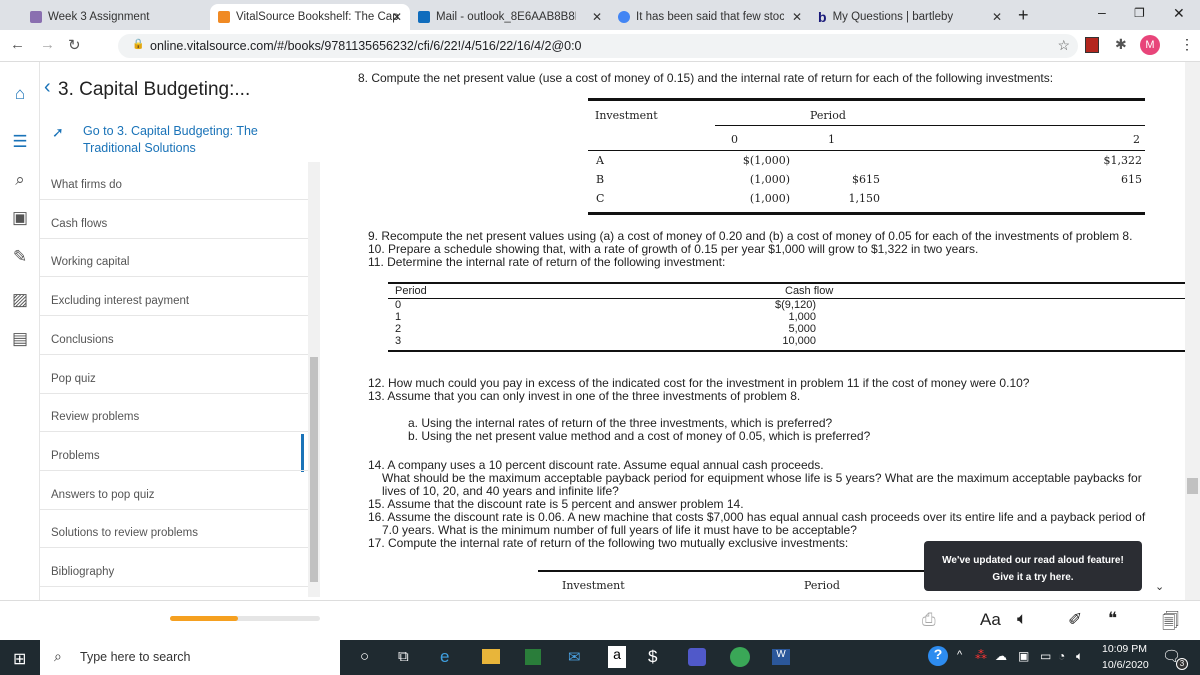  I want to click on toc-item: Problems, so click(75, 456).